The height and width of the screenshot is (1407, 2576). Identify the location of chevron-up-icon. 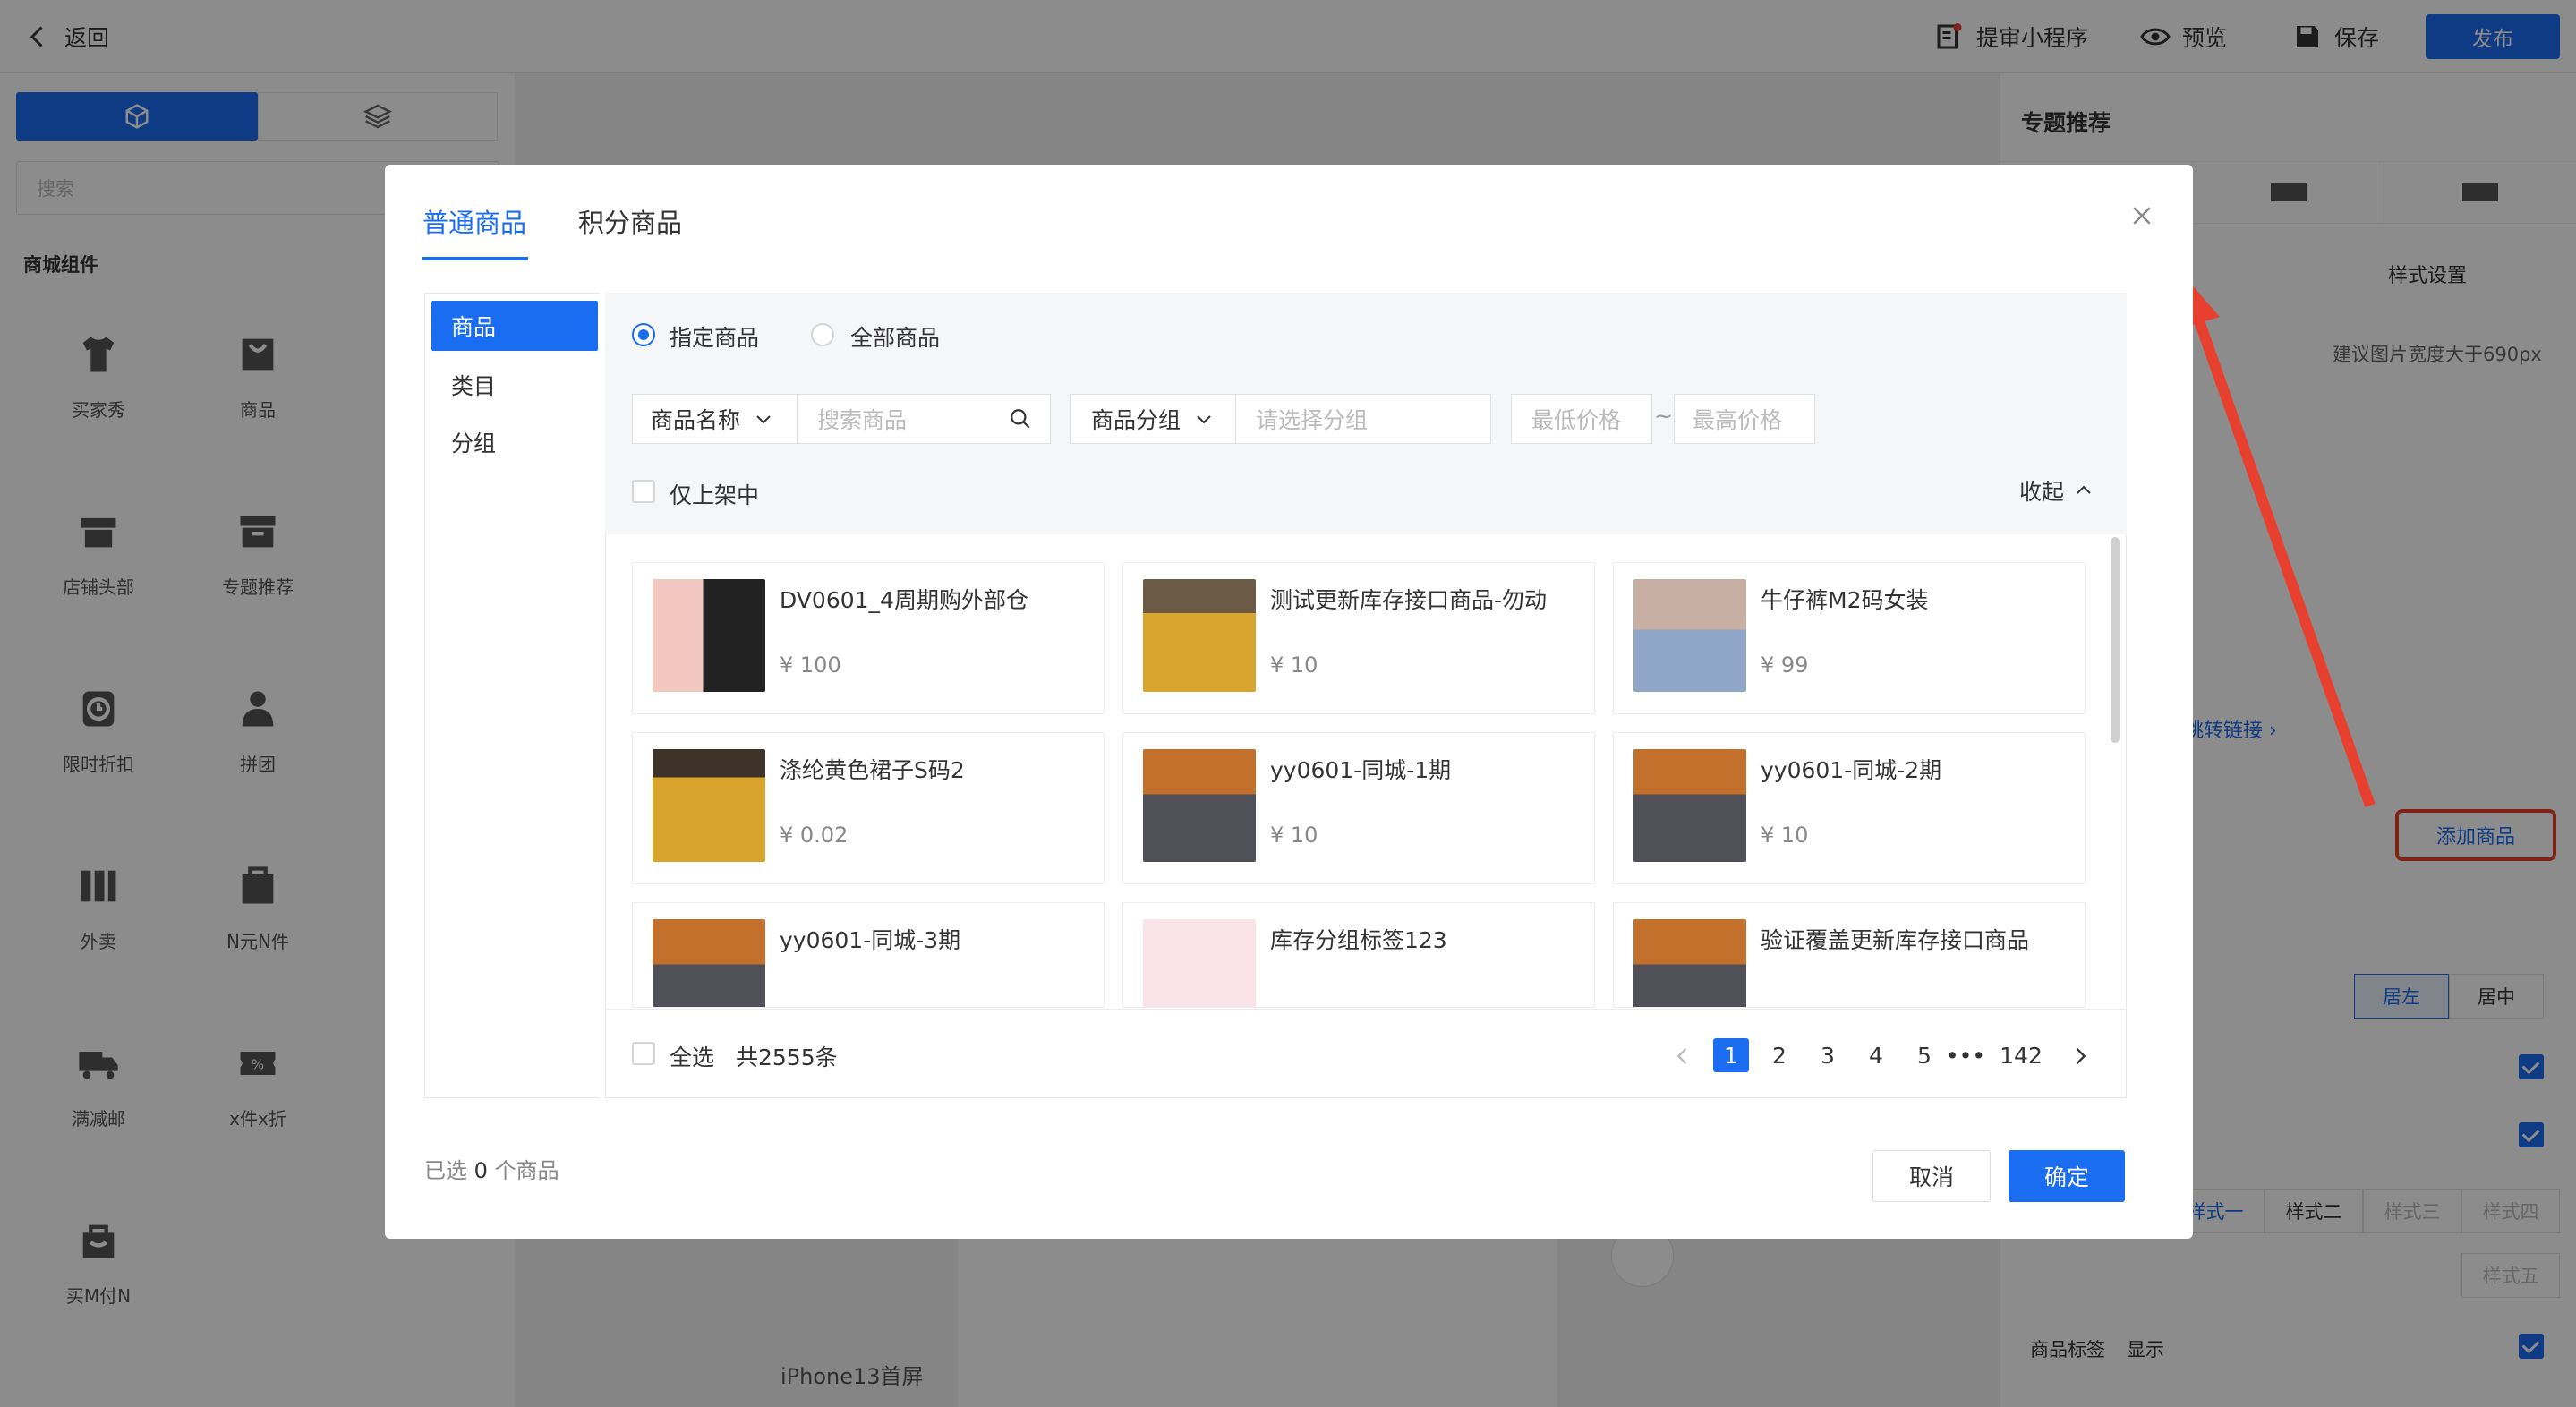
(2084, 490).